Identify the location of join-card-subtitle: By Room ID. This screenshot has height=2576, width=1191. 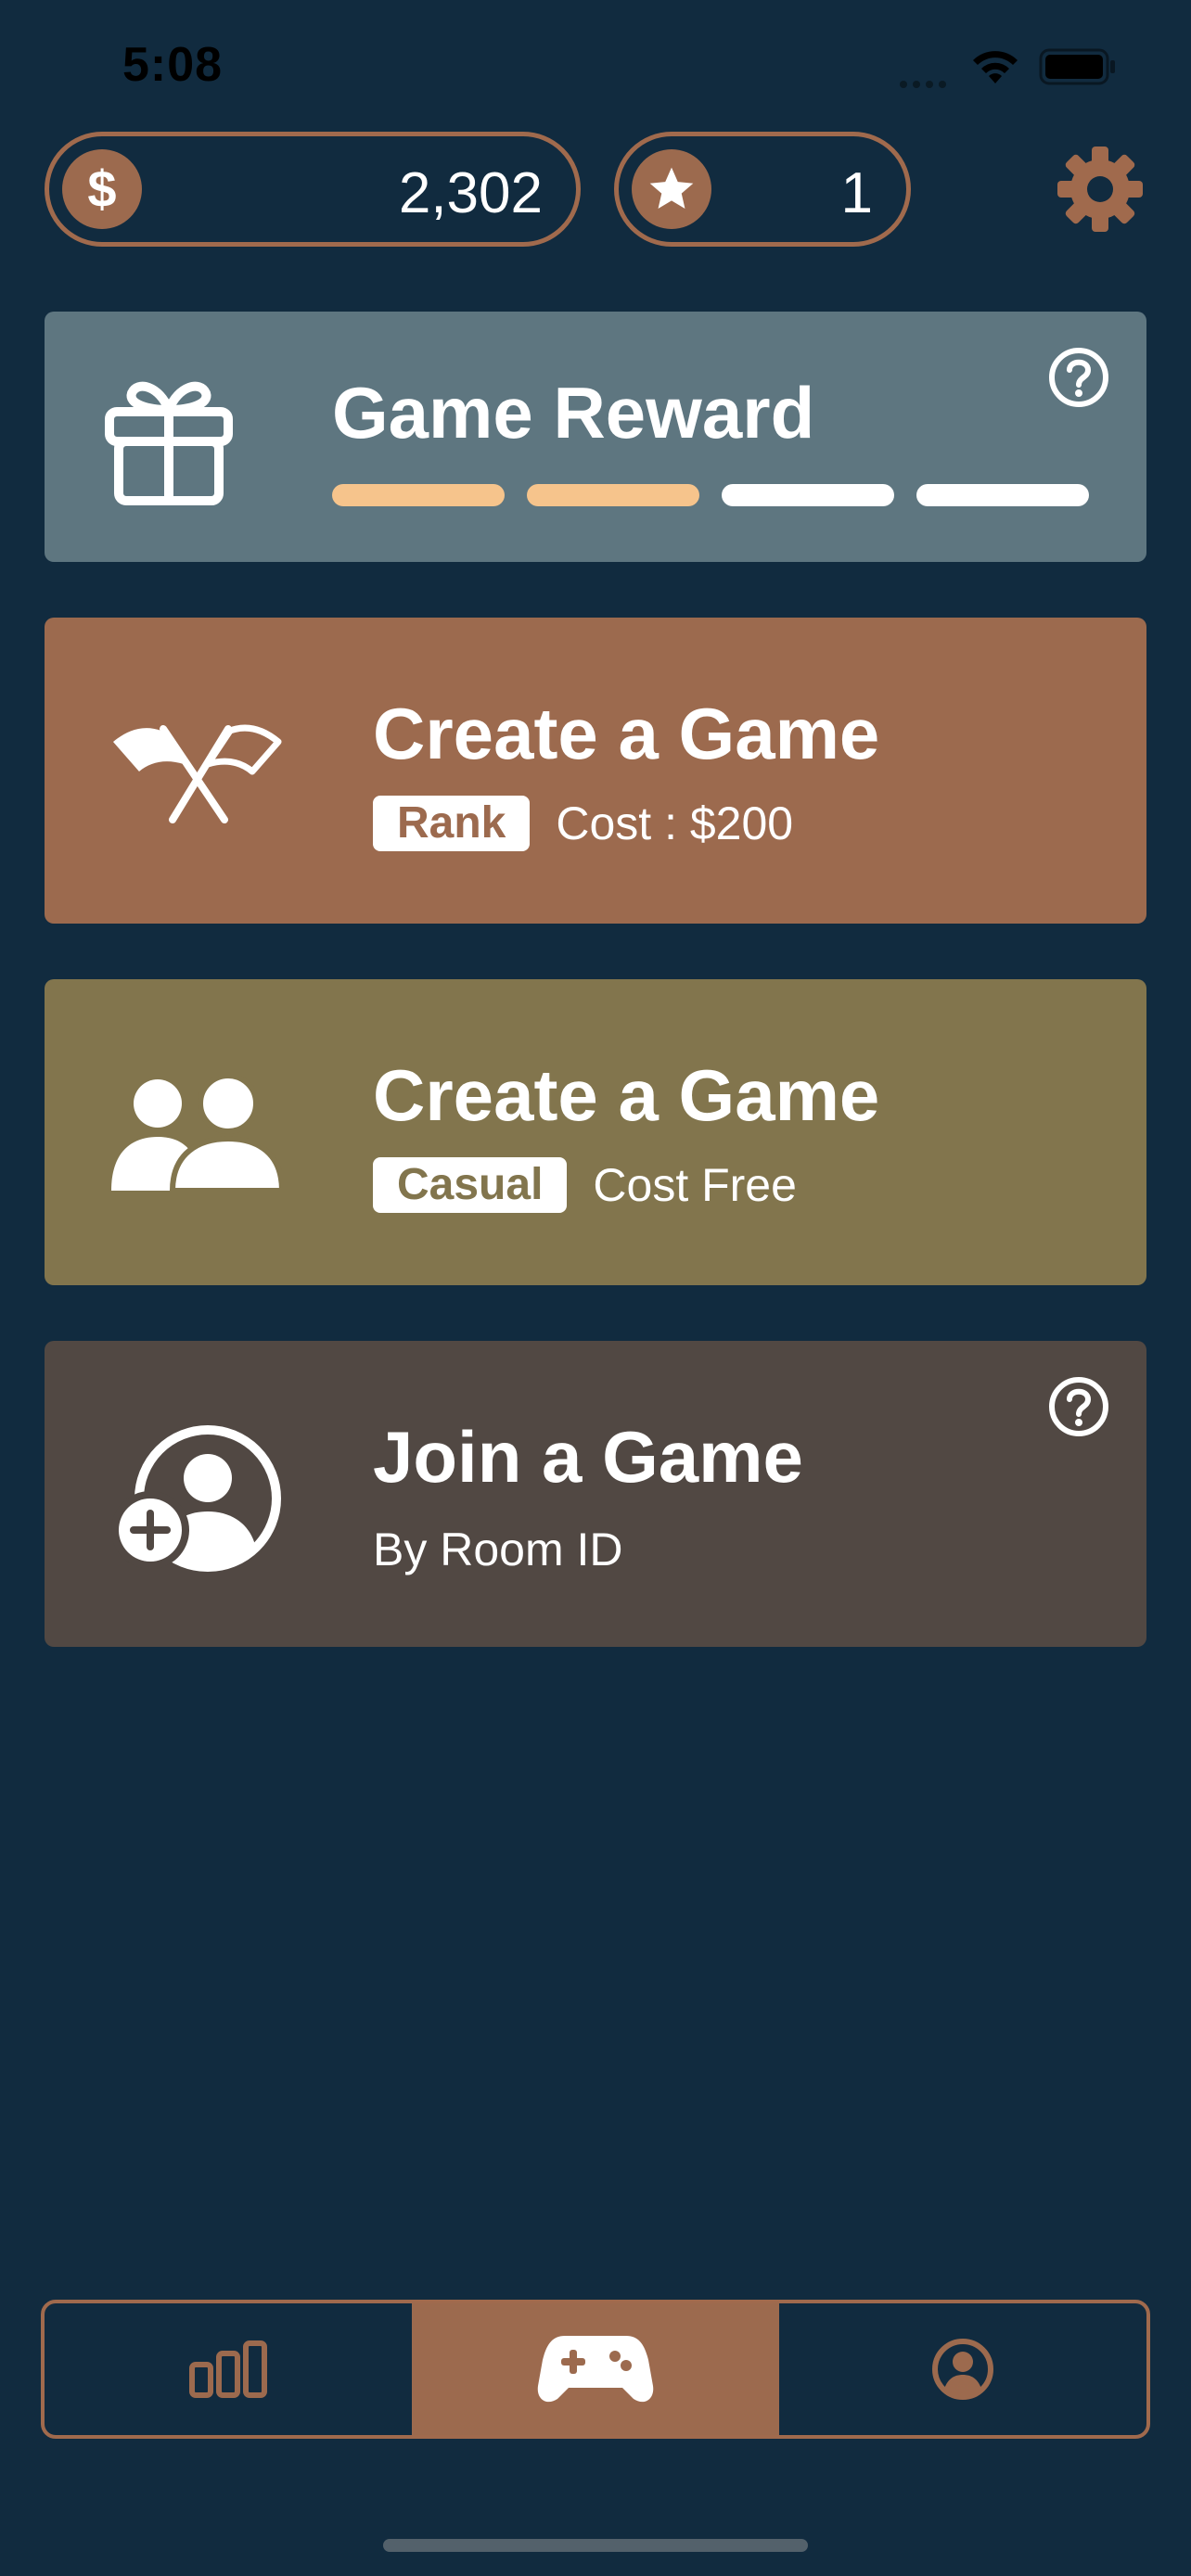
(498, 1550).